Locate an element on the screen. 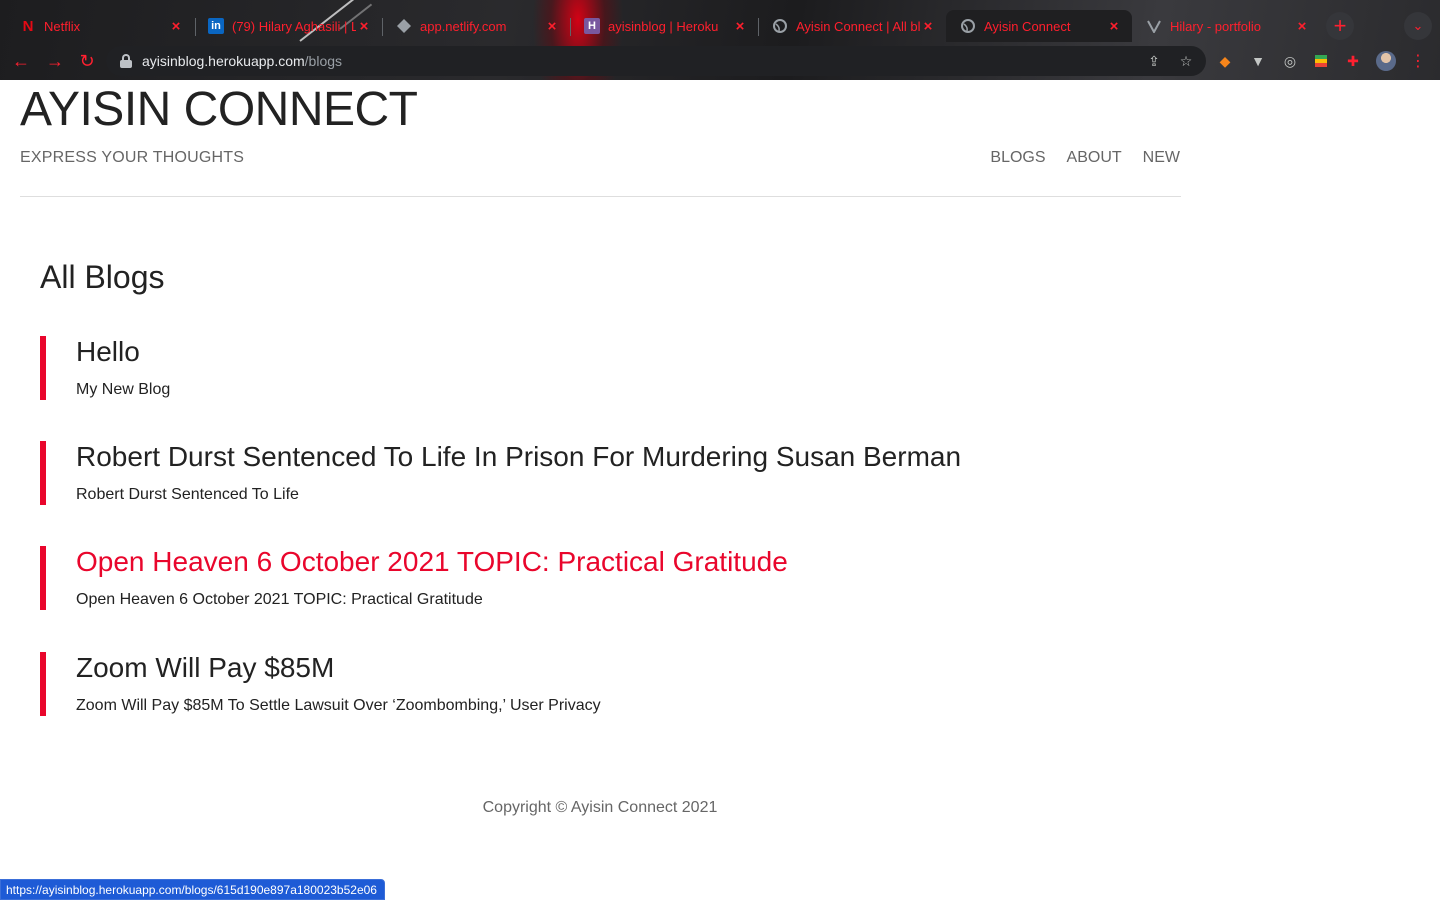 This screenshot has height=900, width=1440. bookmark-star-icon: ☆ is located at coordinates (1186, 61).